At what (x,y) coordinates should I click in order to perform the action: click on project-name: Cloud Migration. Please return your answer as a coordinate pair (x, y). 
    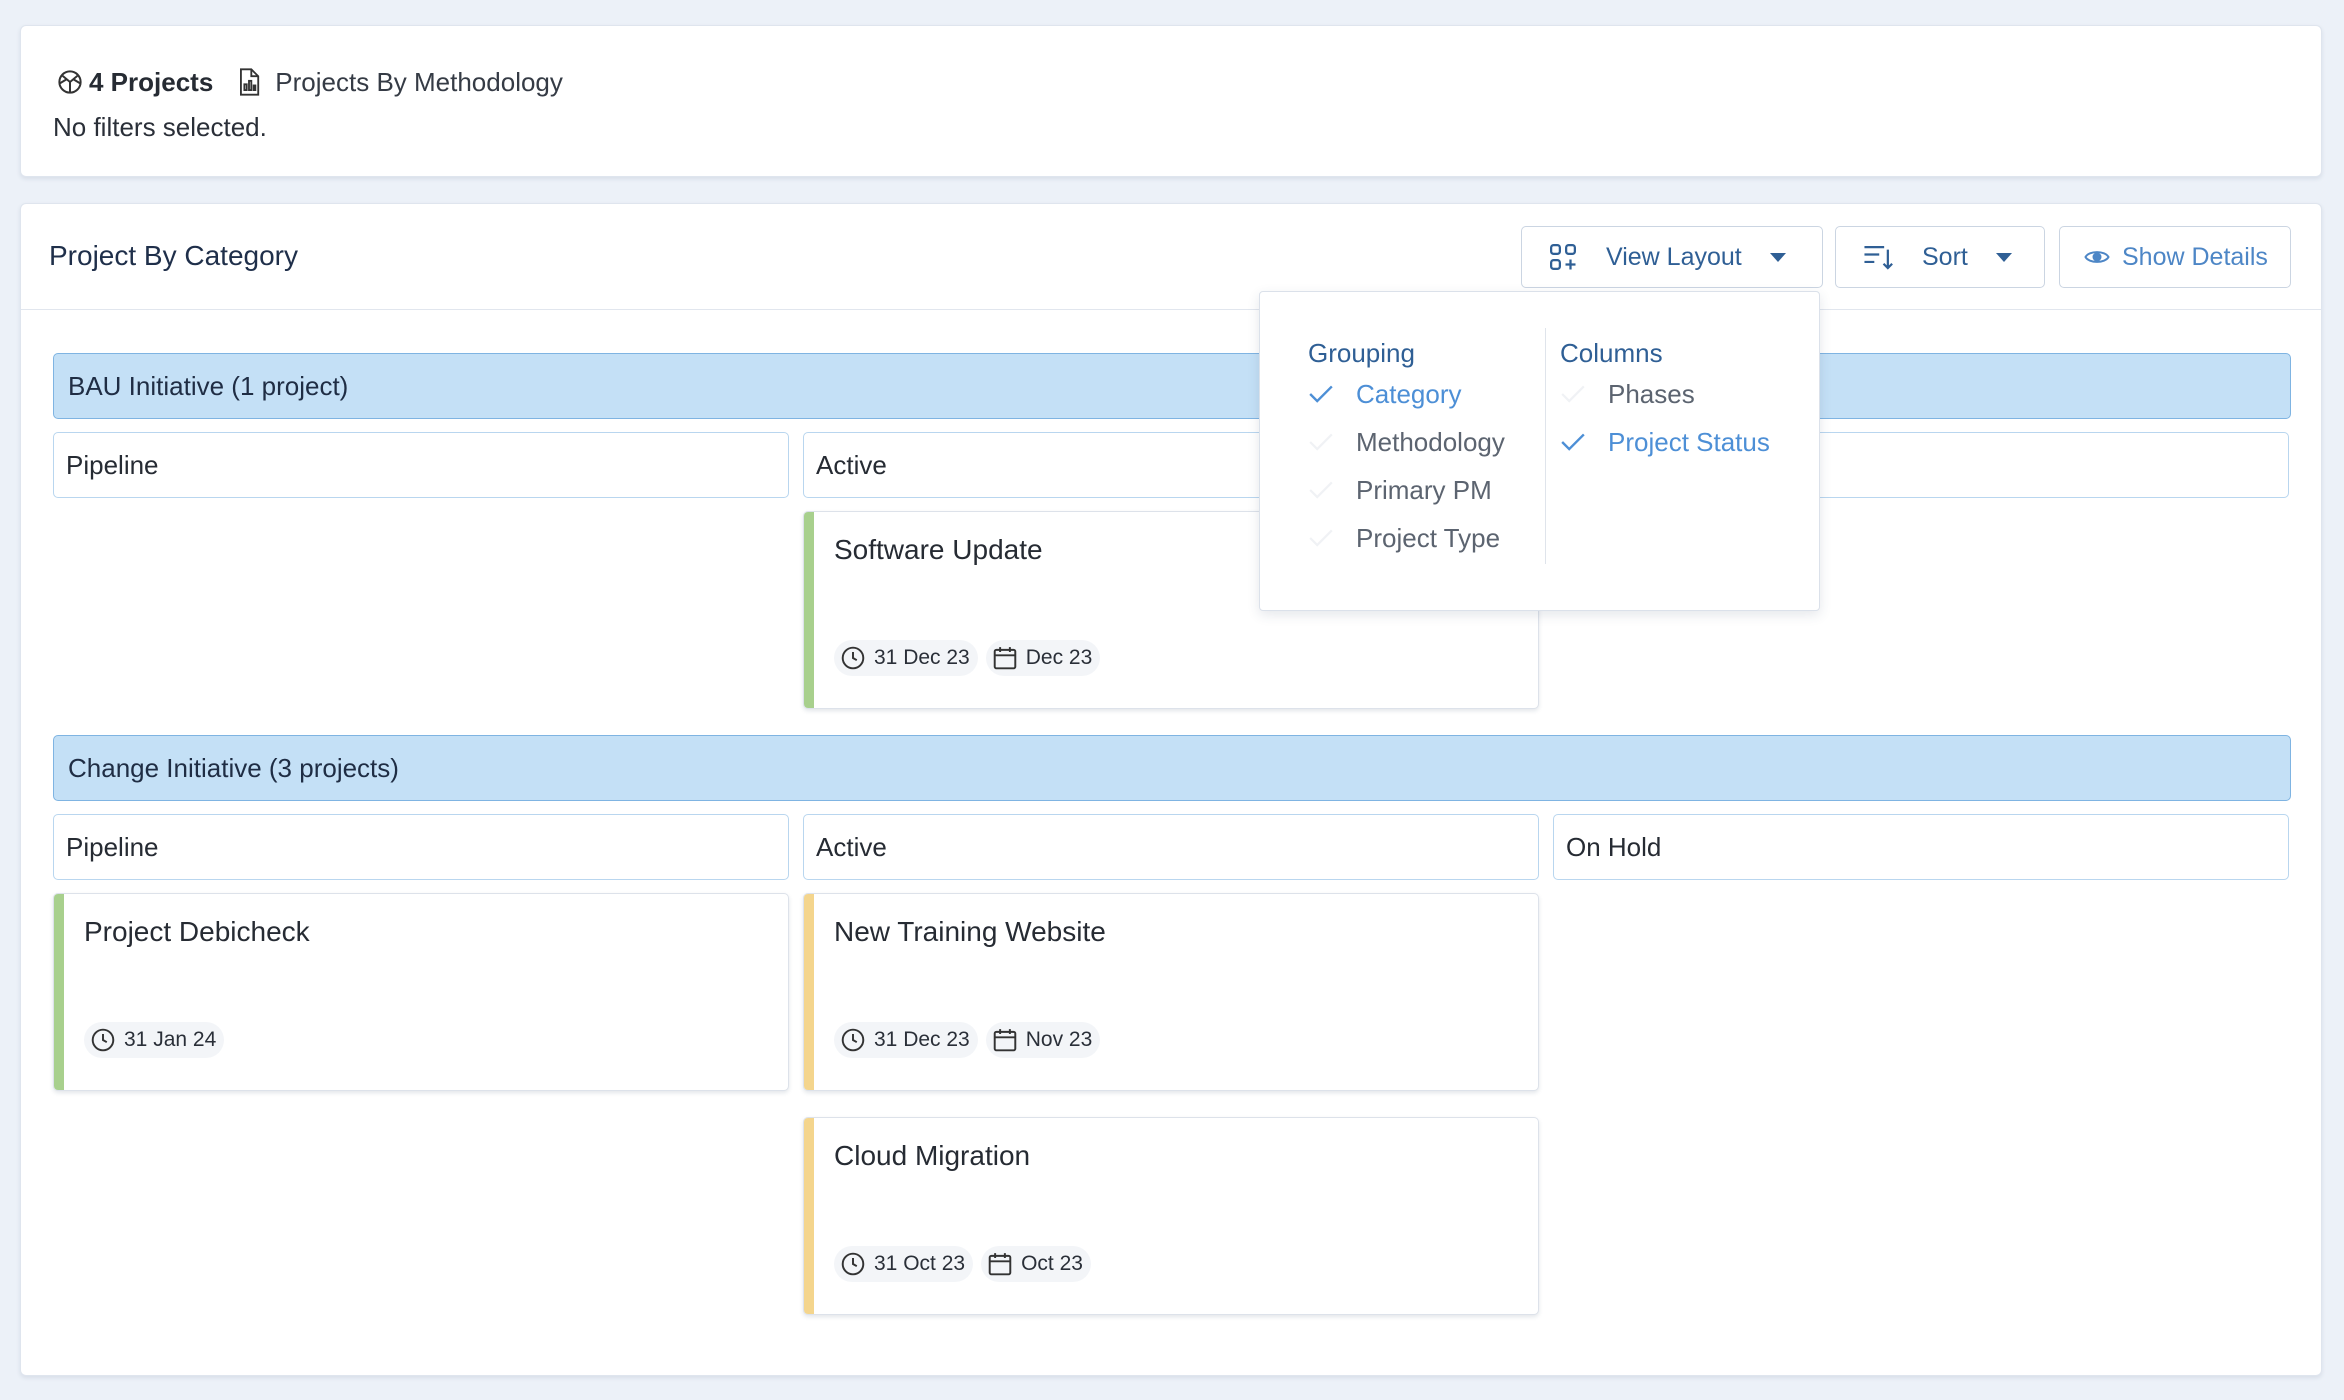
    Looking at the image, I should click on (932, 1155).